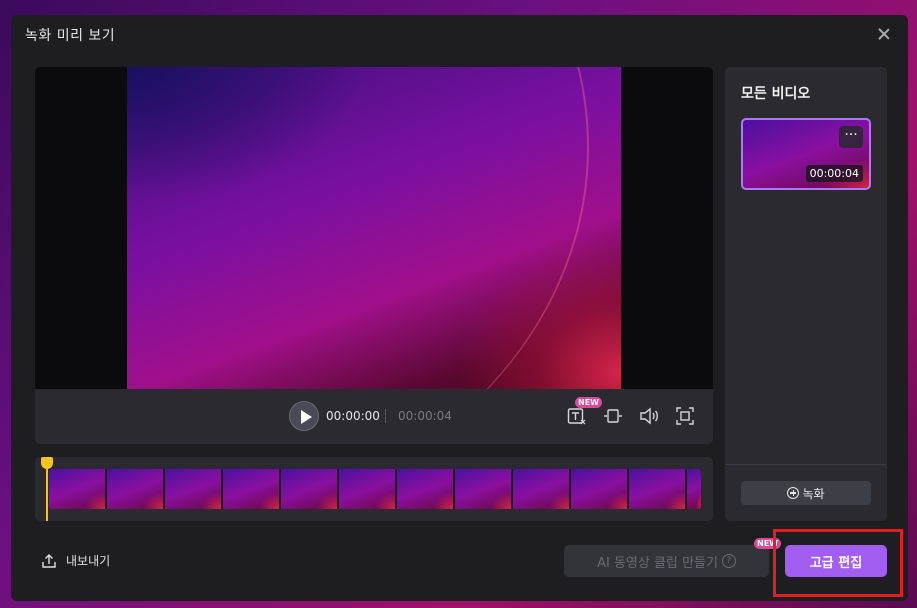 This screenshot has height=608, width=917. Describe the element at coordinates (806, 154) in the screenshot. I see `video-thumbnail: ··· 00:00:04` at that location.